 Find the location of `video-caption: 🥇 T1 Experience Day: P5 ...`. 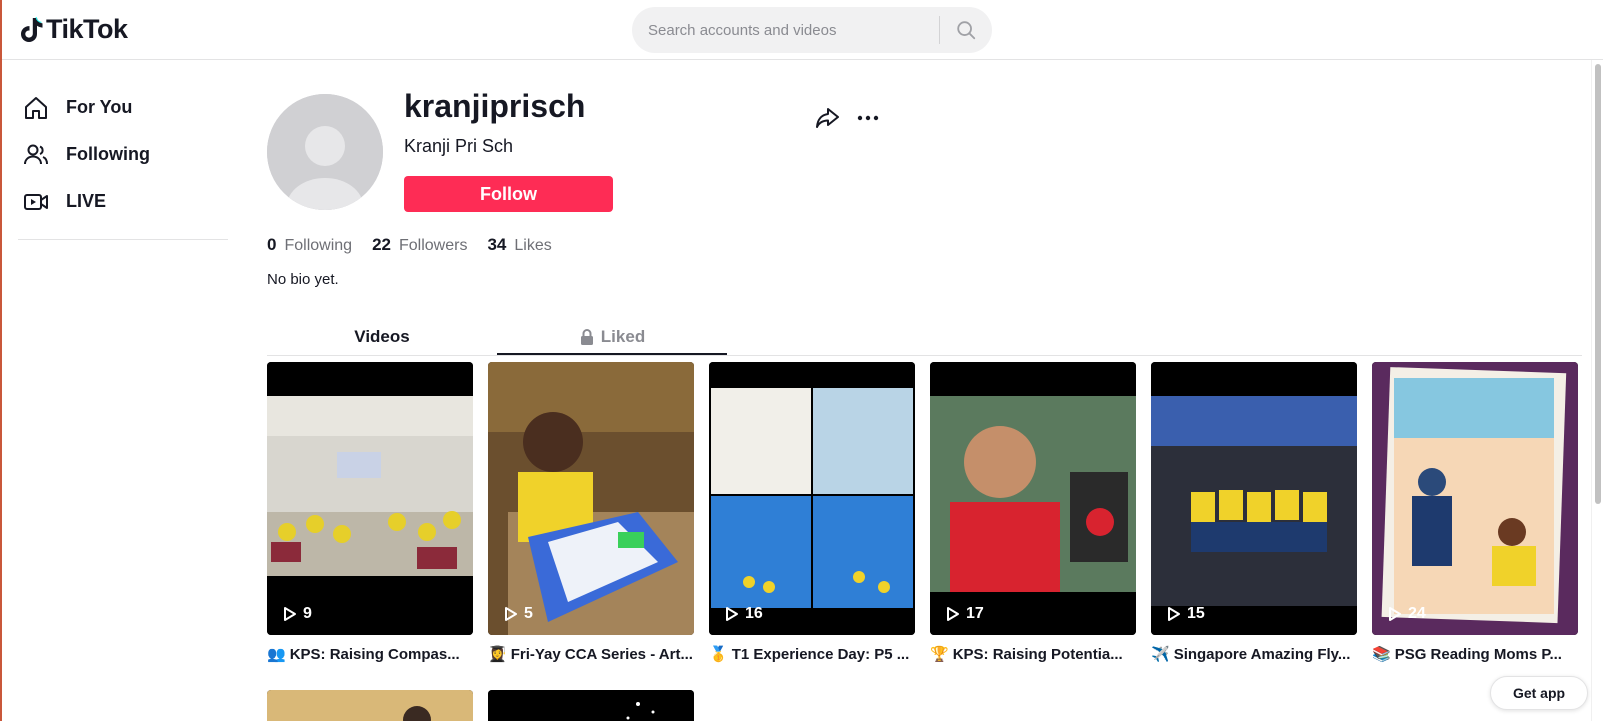

video-caption: 🥇 T1 Experience Day: P5 ... is located at coordinates (812, 654).